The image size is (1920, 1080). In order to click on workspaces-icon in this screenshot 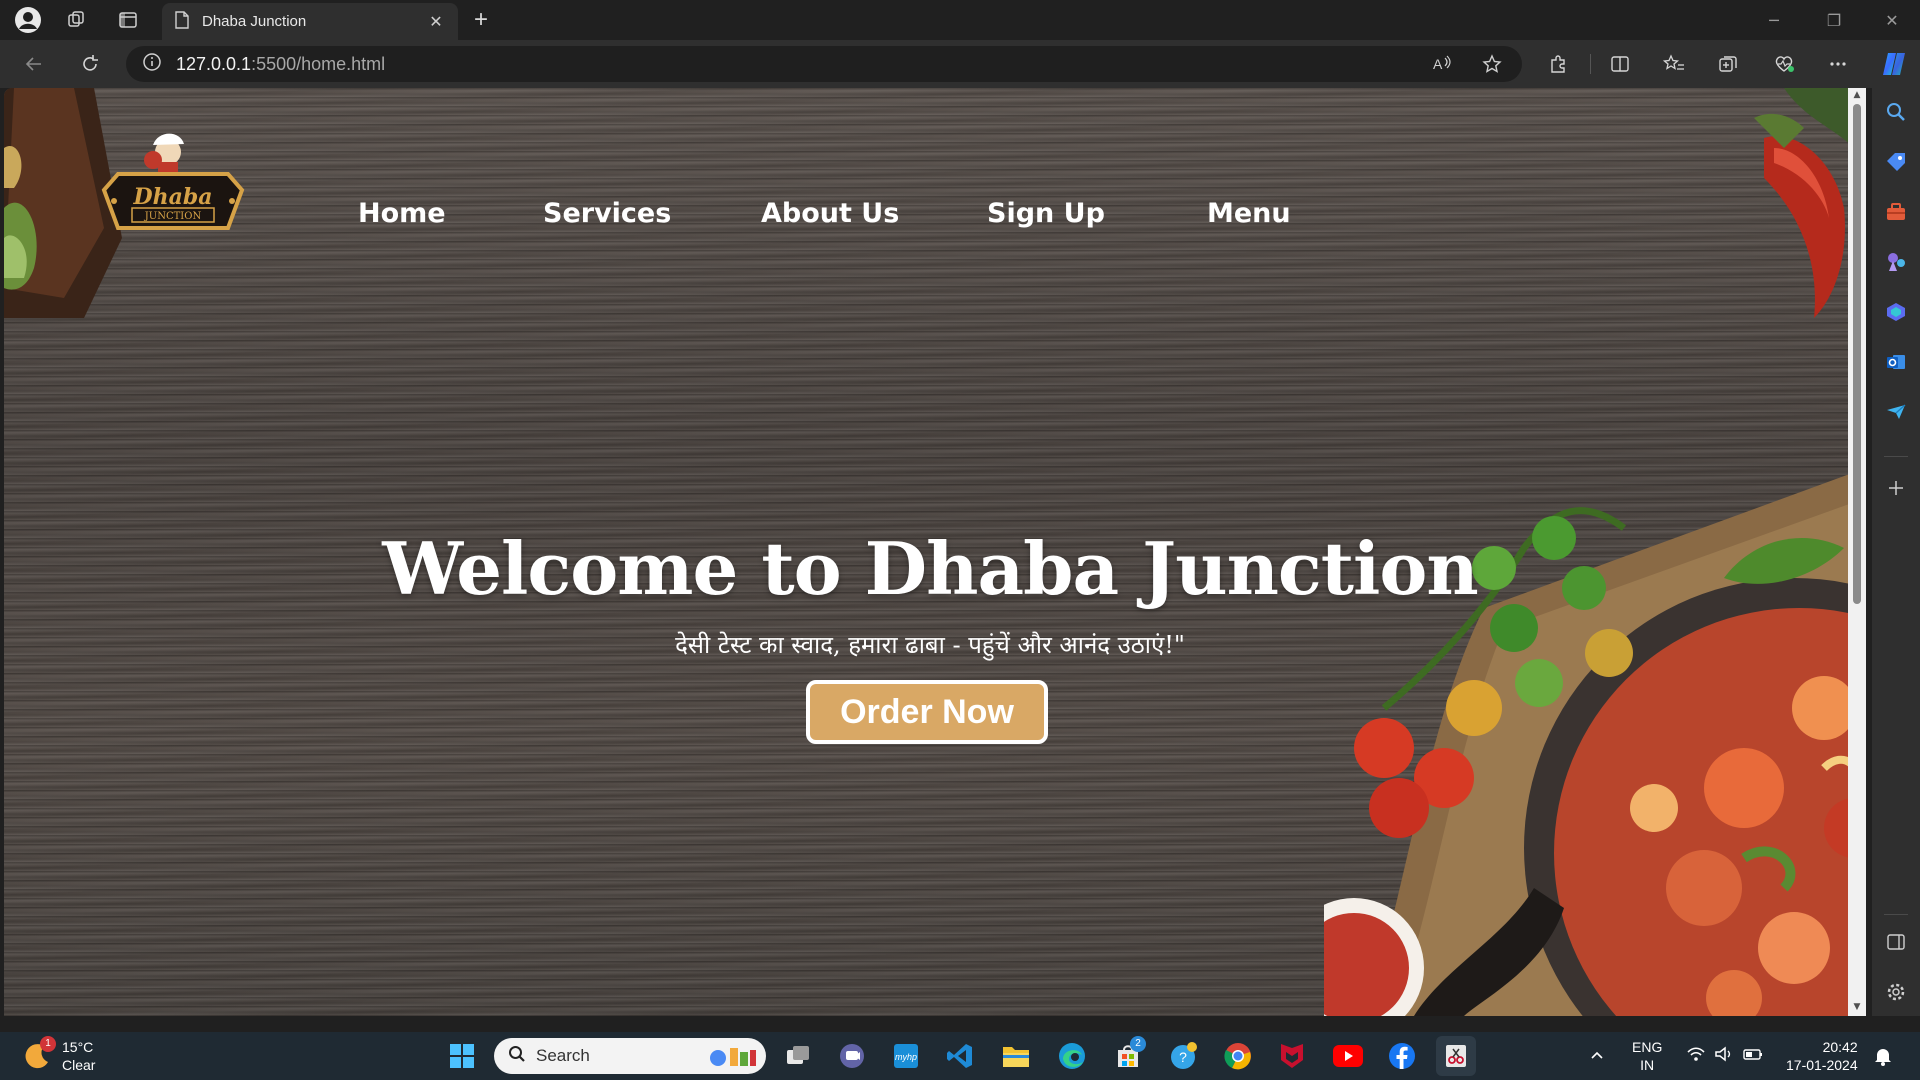, I will do `click(76, 20)`.